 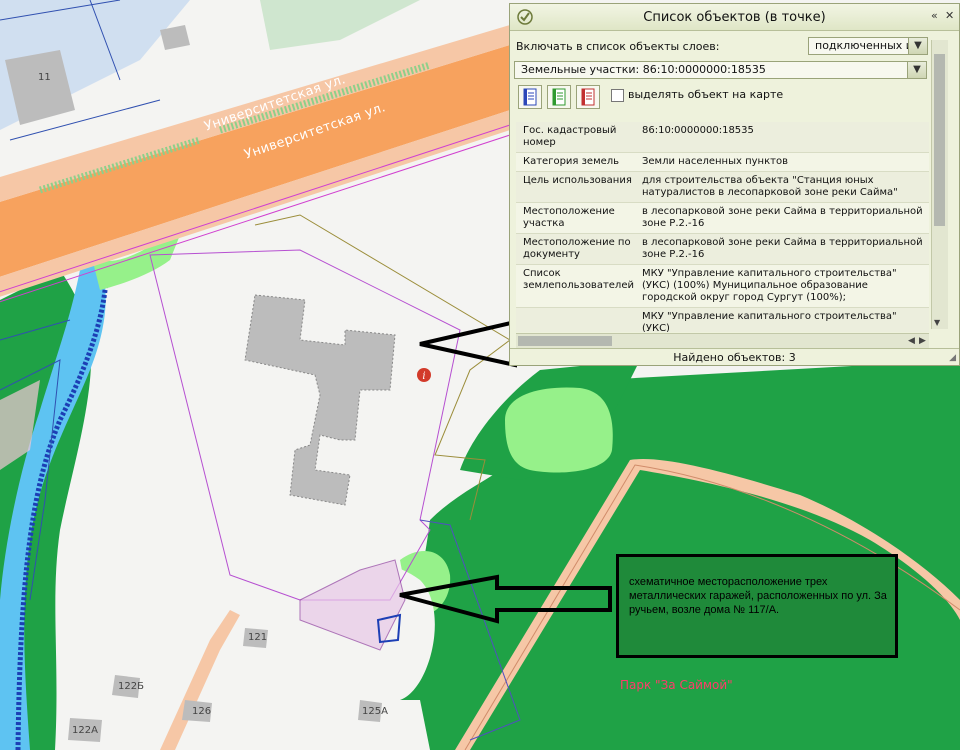 What do you see at coordinates (864, 45) in the screenshot?
I see `include-layers-value: подключенных и` at bounding box center [864, 45].